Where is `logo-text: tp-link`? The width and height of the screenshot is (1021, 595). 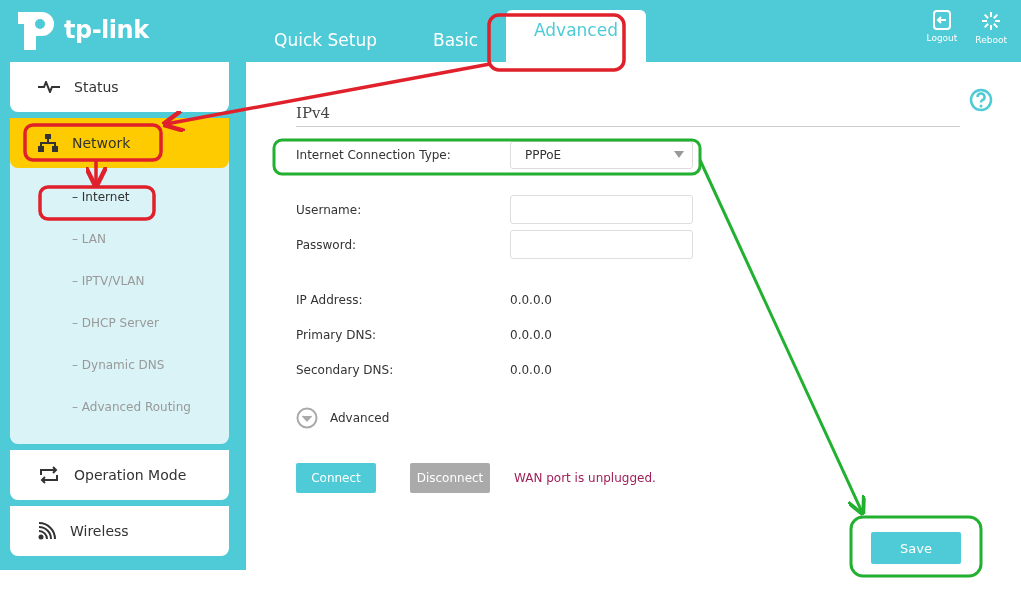
logo-text: tp-link is located at coordinates (106, 30).